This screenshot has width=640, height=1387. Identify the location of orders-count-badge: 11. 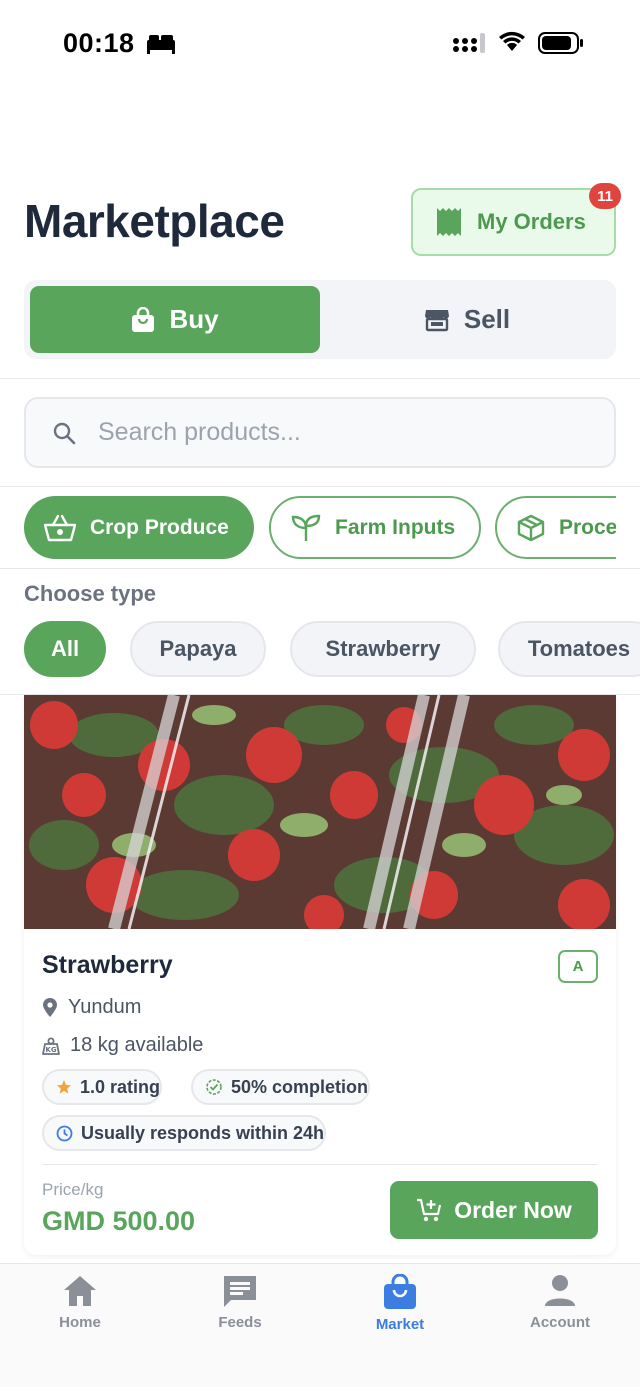
(605, 196).